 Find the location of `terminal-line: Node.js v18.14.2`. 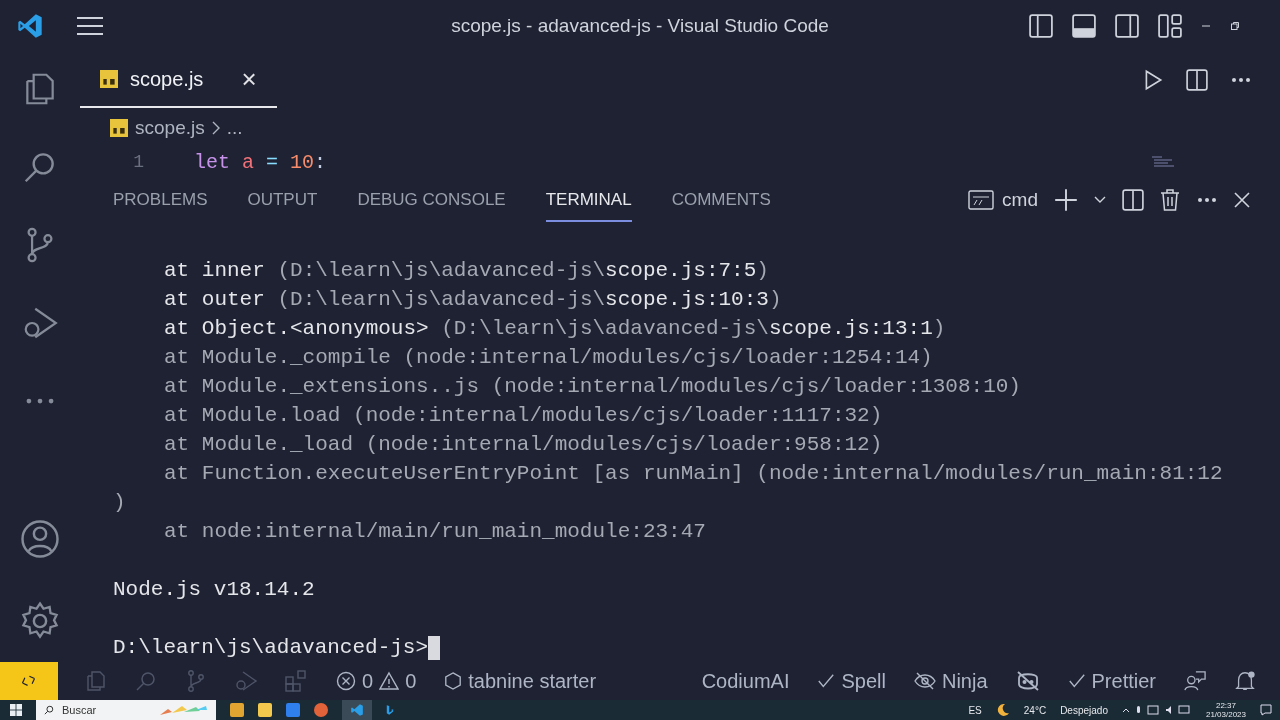

terminal-line: Node.js v18.14.2 is located at coordinates (214, 589).